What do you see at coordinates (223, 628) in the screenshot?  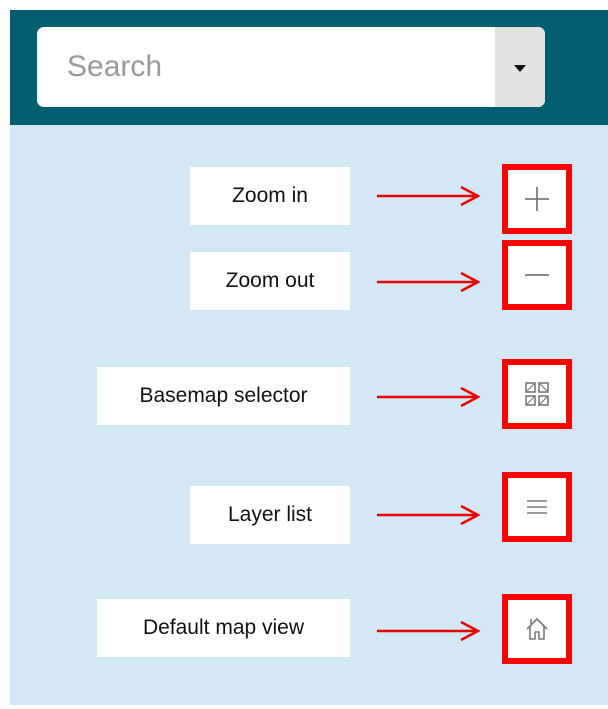 I see `label-default-map-view: Default map view` at bounding box center [223, 628].